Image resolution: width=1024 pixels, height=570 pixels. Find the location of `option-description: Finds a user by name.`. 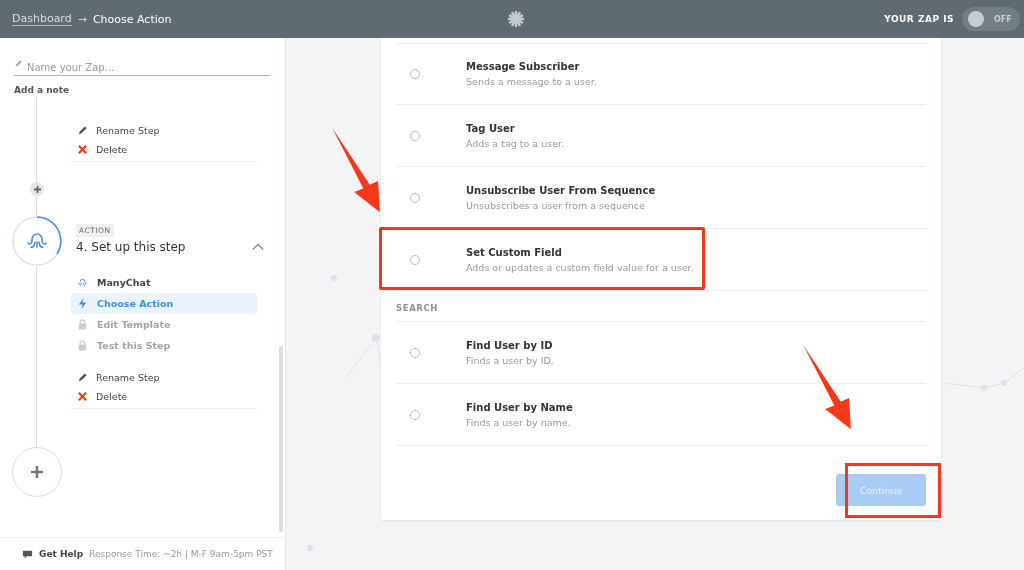

option-description: Finds a user by name. is located at coordinates (519, 422).